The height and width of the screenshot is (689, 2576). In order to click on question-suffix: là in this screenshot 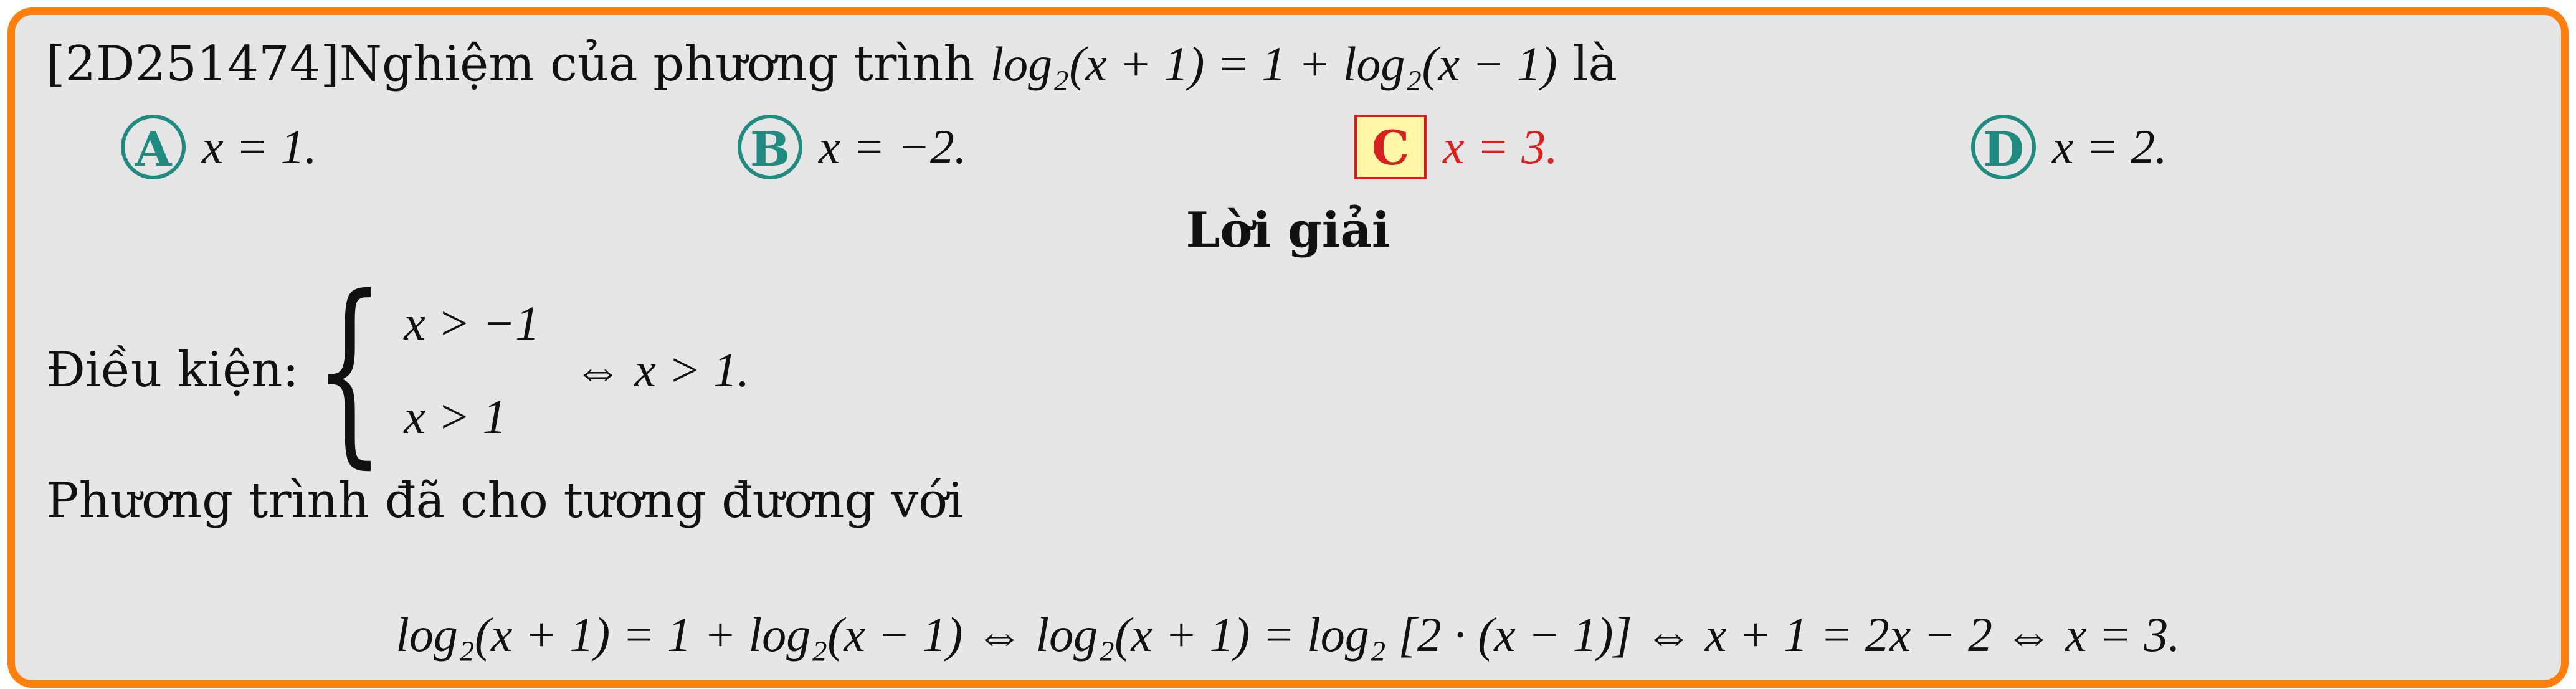, I will do `click(1587, 64)`.